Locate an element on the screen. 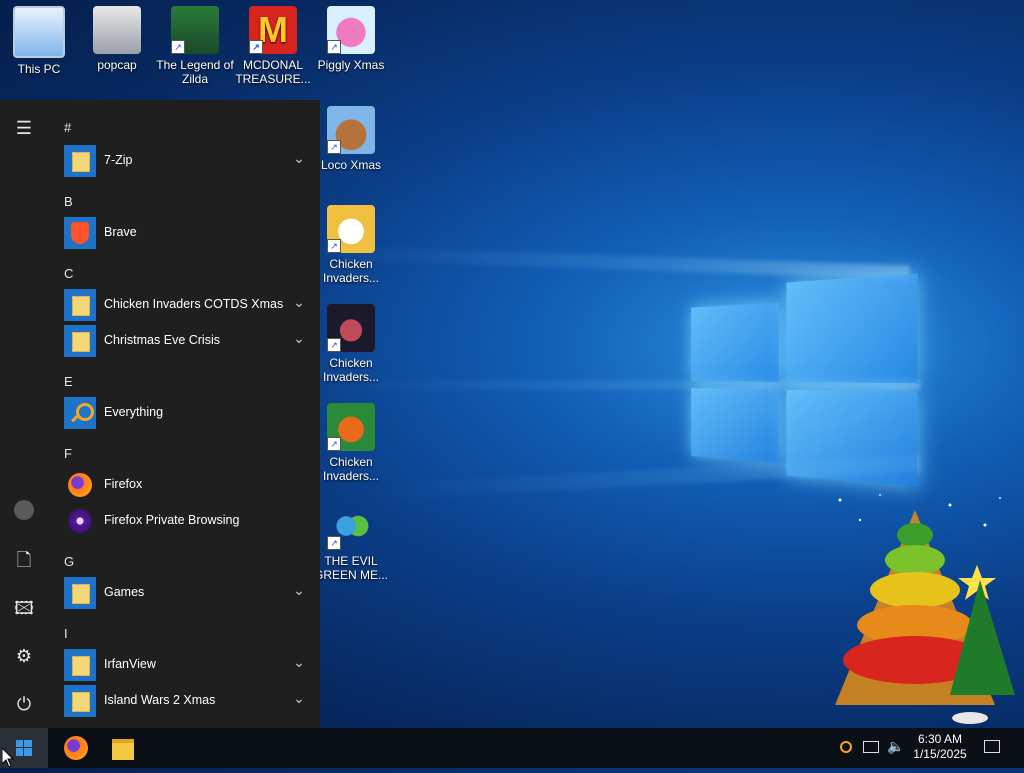 The height and width of the screenshot is (773, 1024). network-icon is located at coordinates (871, 747).